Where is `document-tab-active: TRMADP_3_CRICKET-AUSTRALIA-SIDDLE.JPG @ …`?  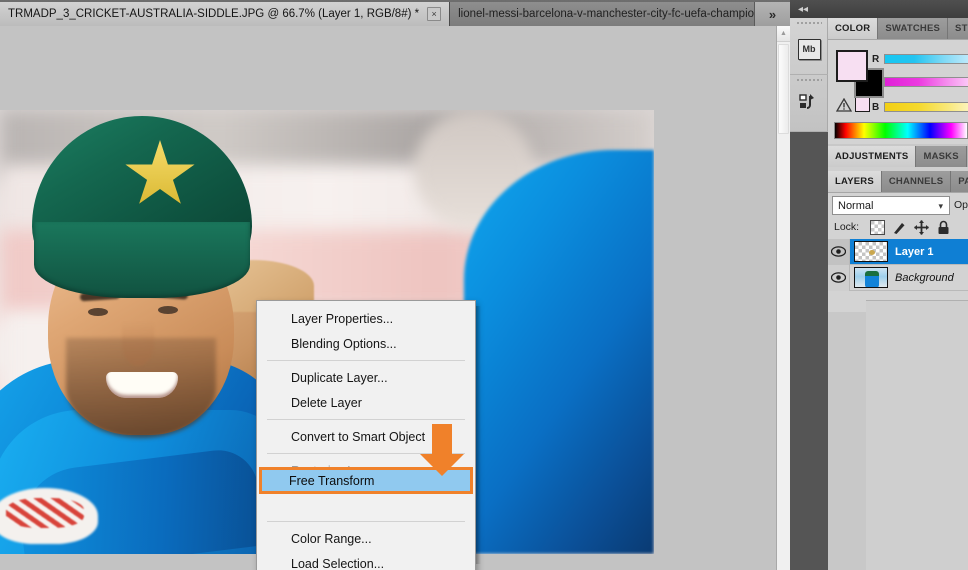
document-tab-active: TRMADP_3_CRICKET-AUSTRALIA-SIDDLE.JPG @ … is located at coordinates (225, 14).